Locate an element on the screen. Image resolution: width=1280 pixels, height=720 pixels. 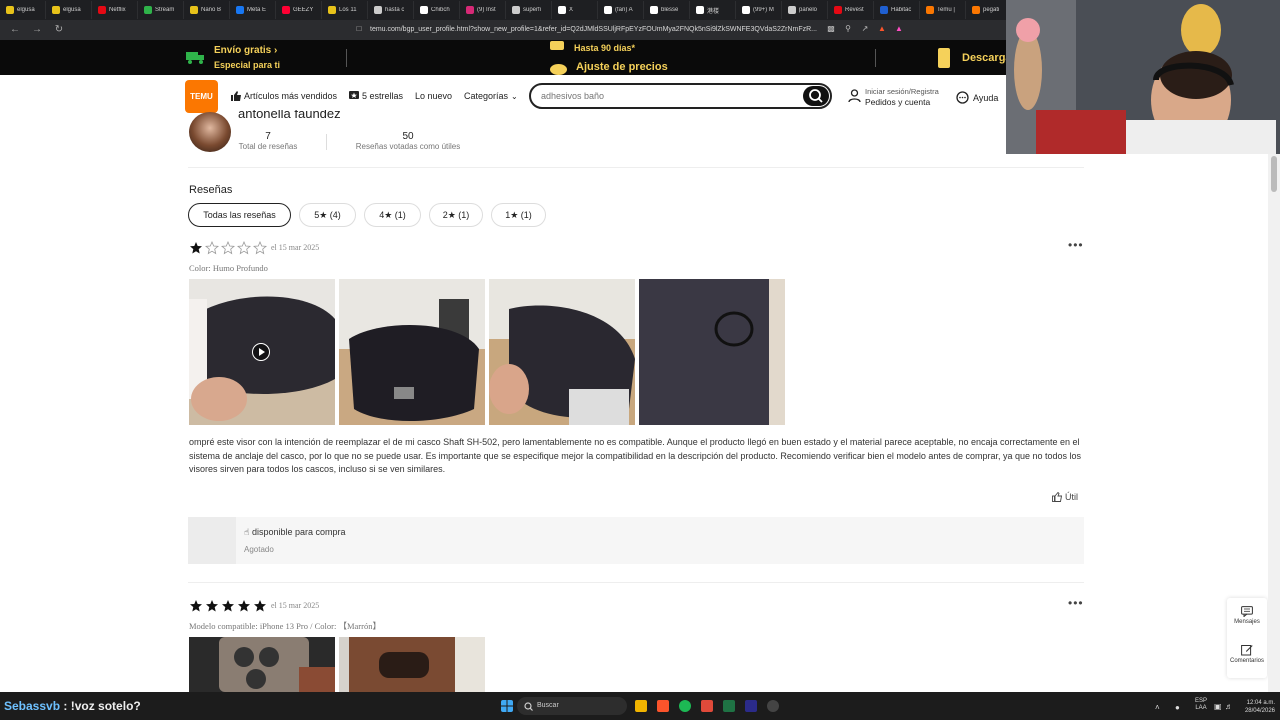
mic-icon: ● is located at coordinates (1177, 707).